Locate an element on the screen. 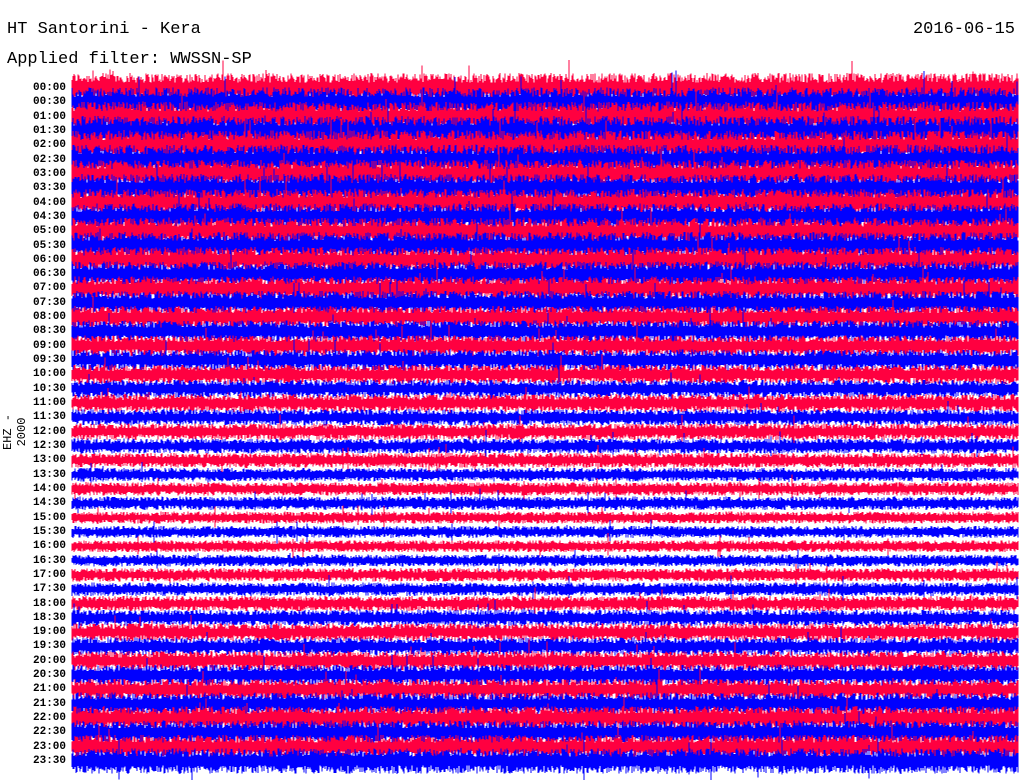  time-label: 20:30 is located at coordinates (50, 675).